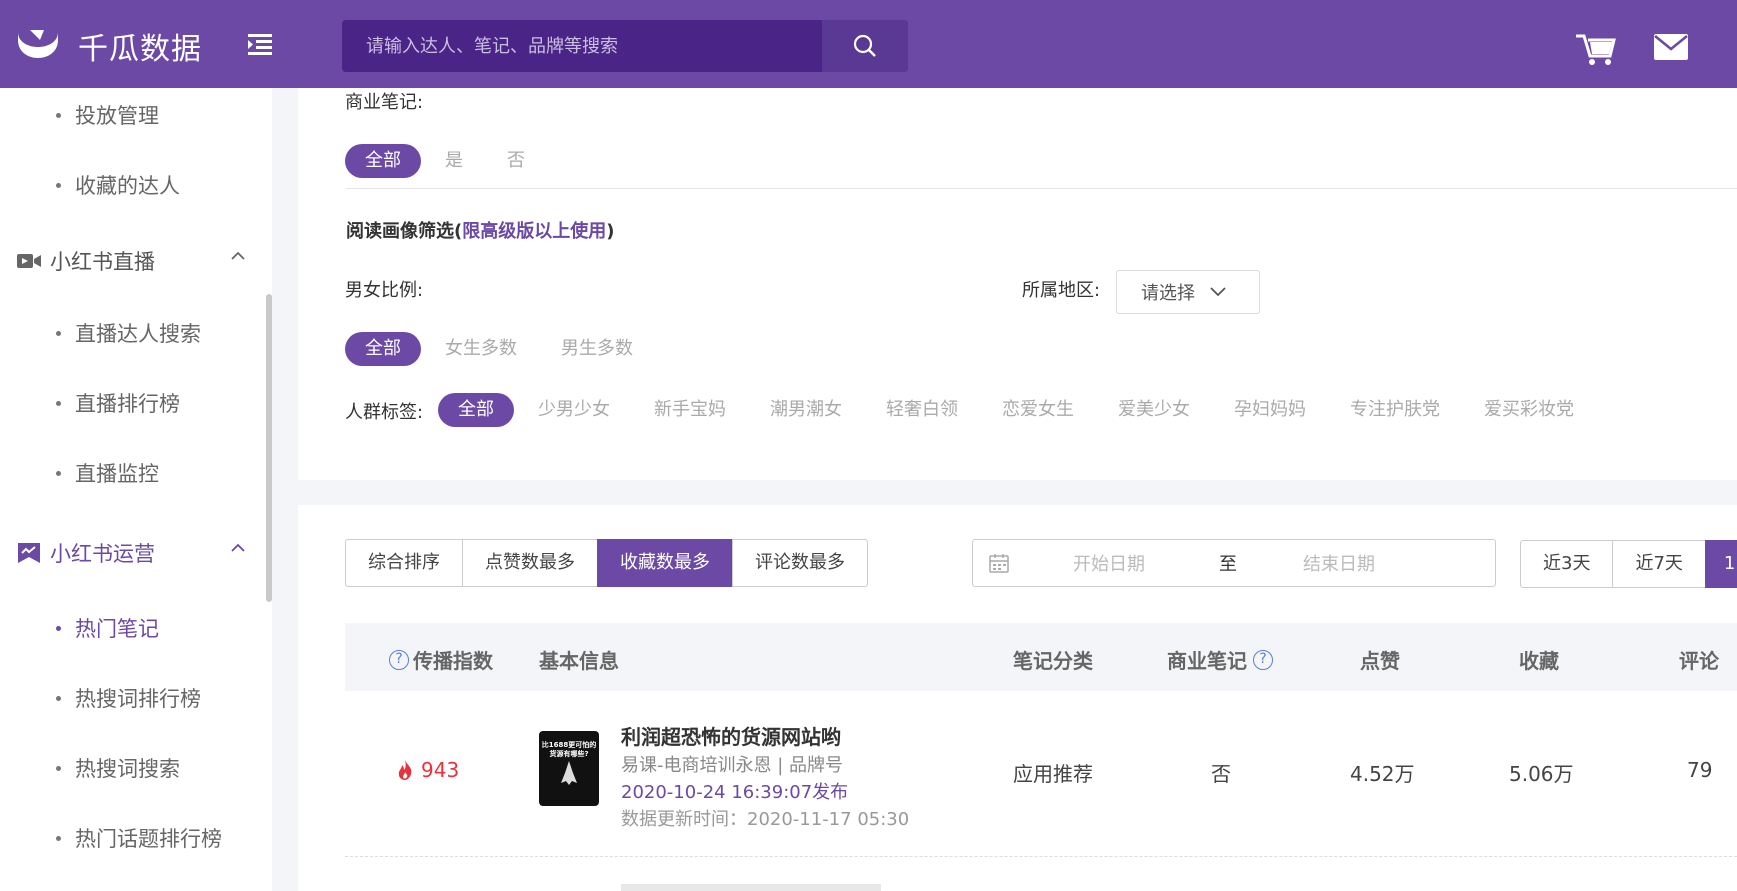  What do you see at coordinates (1395, 410) in the screenshot?
I see `filter-option: 专注护肤党` at bounding box center [1395, 410].